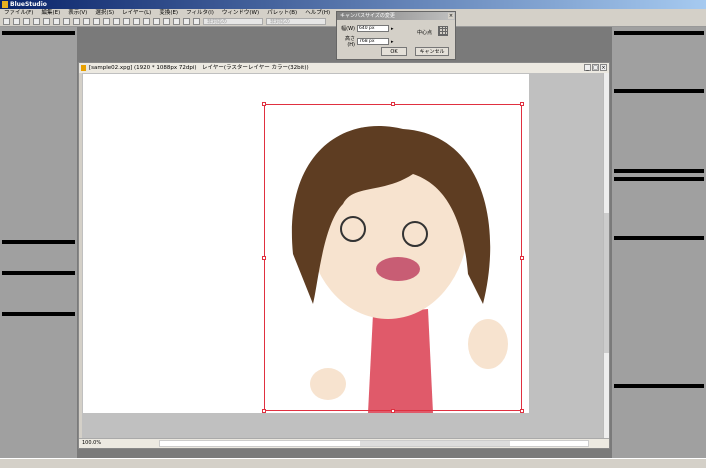 This screenshot has width=706, height=468. Describe the element at coordinates (317, 13) in the screenshot. I see `menu-help: ヘルプ(H)` at that location.